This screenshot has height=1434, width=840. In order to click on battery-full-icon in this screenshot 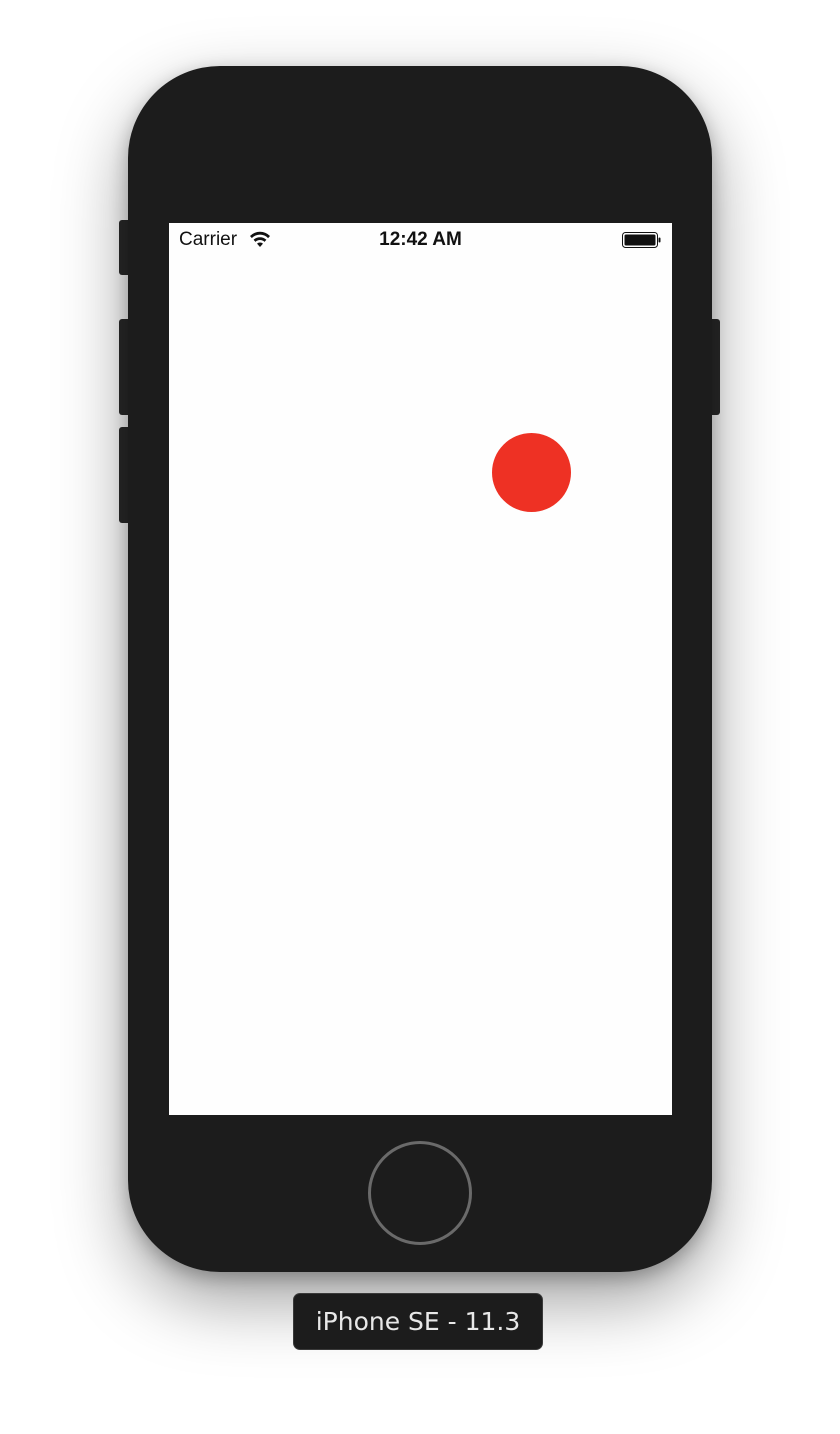, I will do `click(642, 240)`.